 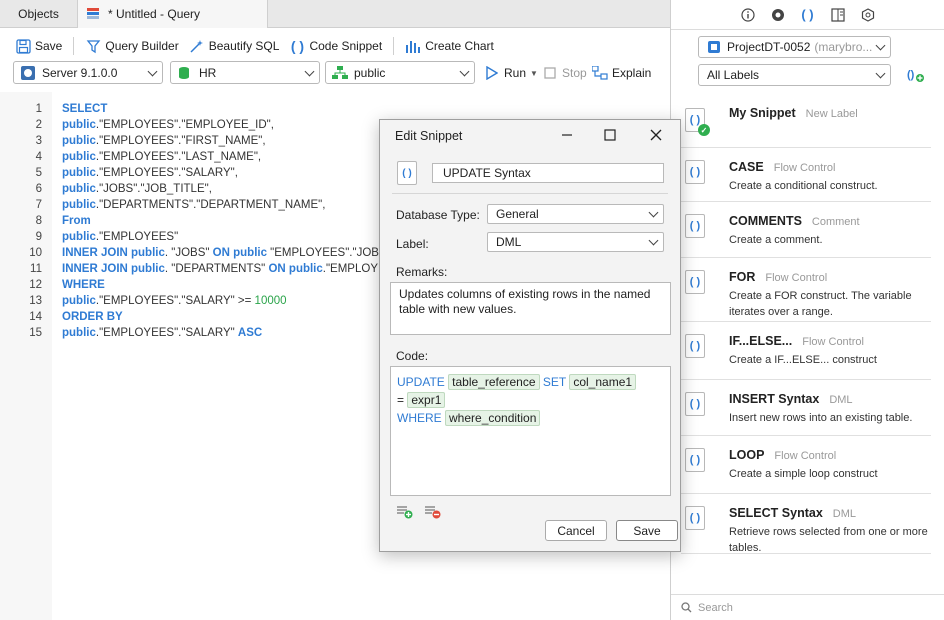 What do you see at coordinates (647, 530) in the screenshot?
I see `dialog-save-button: Save` at bounding box center [647, 530].